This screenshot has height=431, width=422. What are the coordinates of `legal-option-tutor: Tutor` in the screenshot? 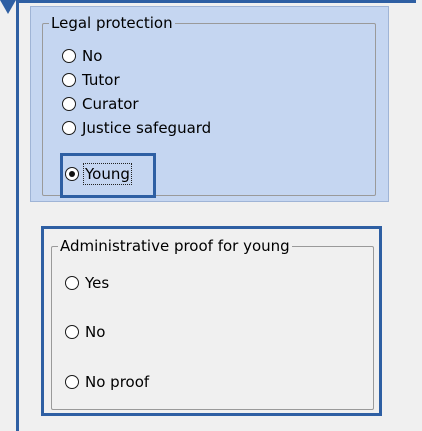 It's located at (91, 80).